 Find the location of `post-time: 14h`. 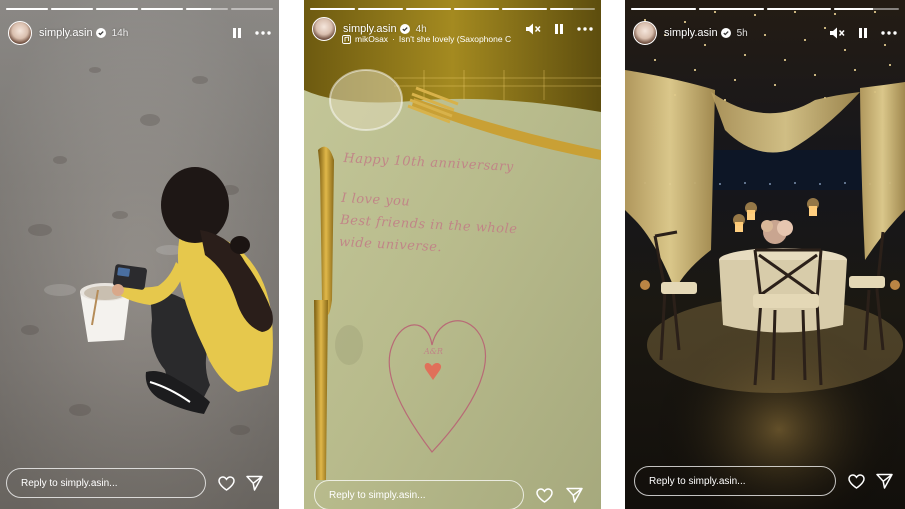

post-time: 14h is located at coordinates (120, 33).